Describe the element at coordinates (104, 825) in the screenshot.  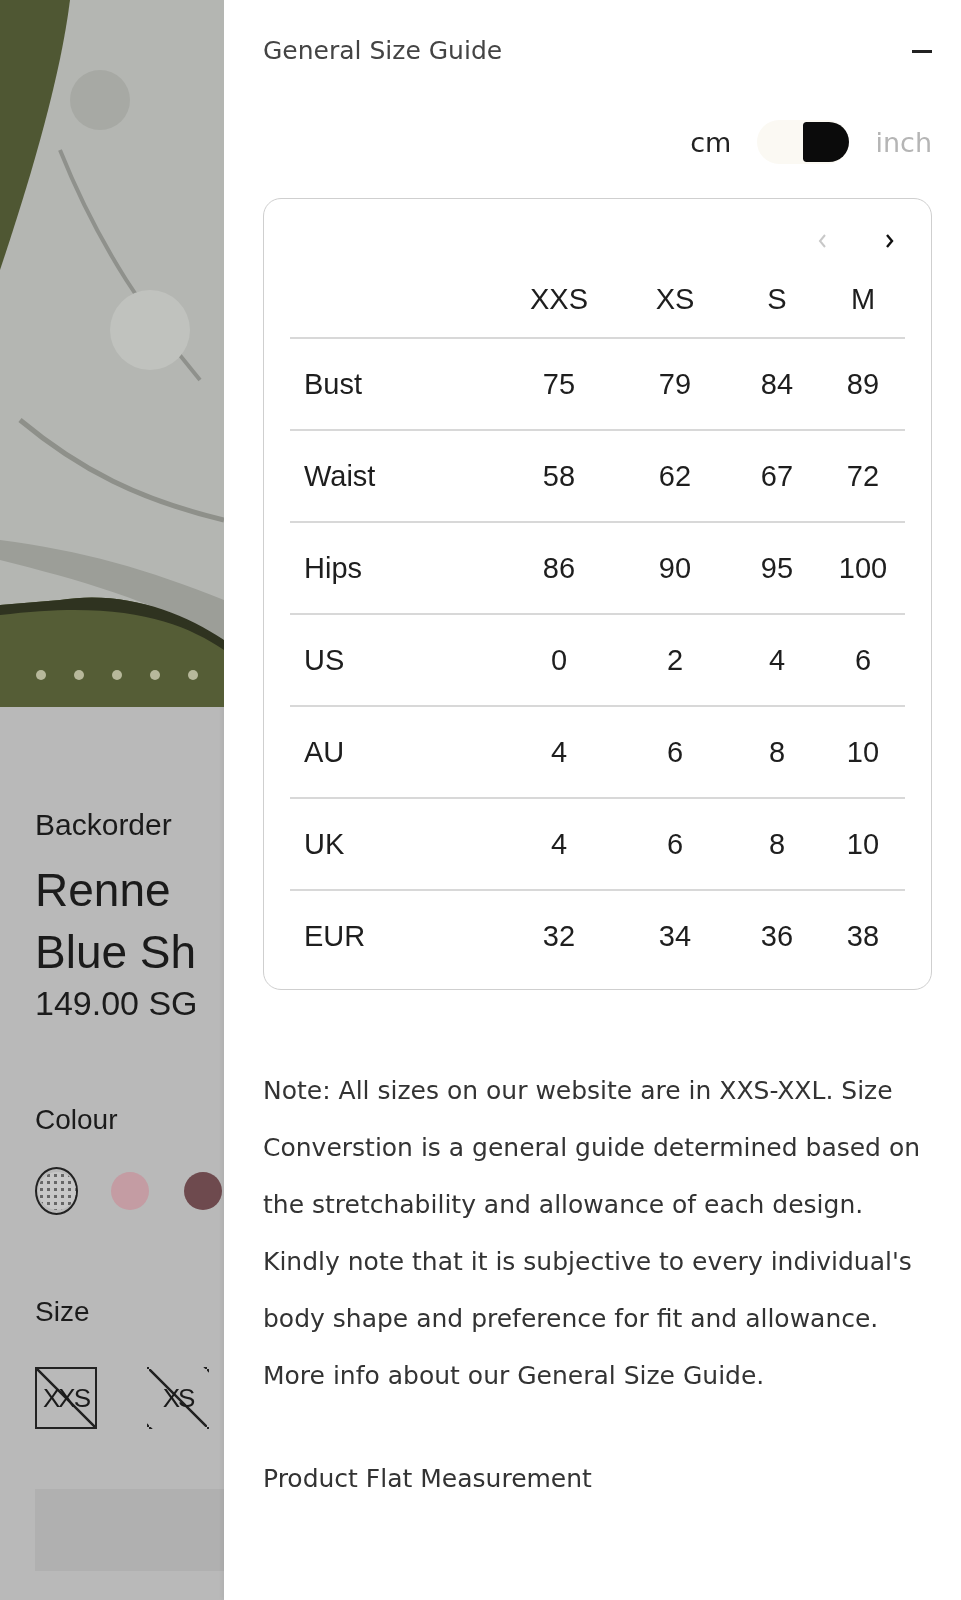
I see `availability-label: Backorder` at that location.